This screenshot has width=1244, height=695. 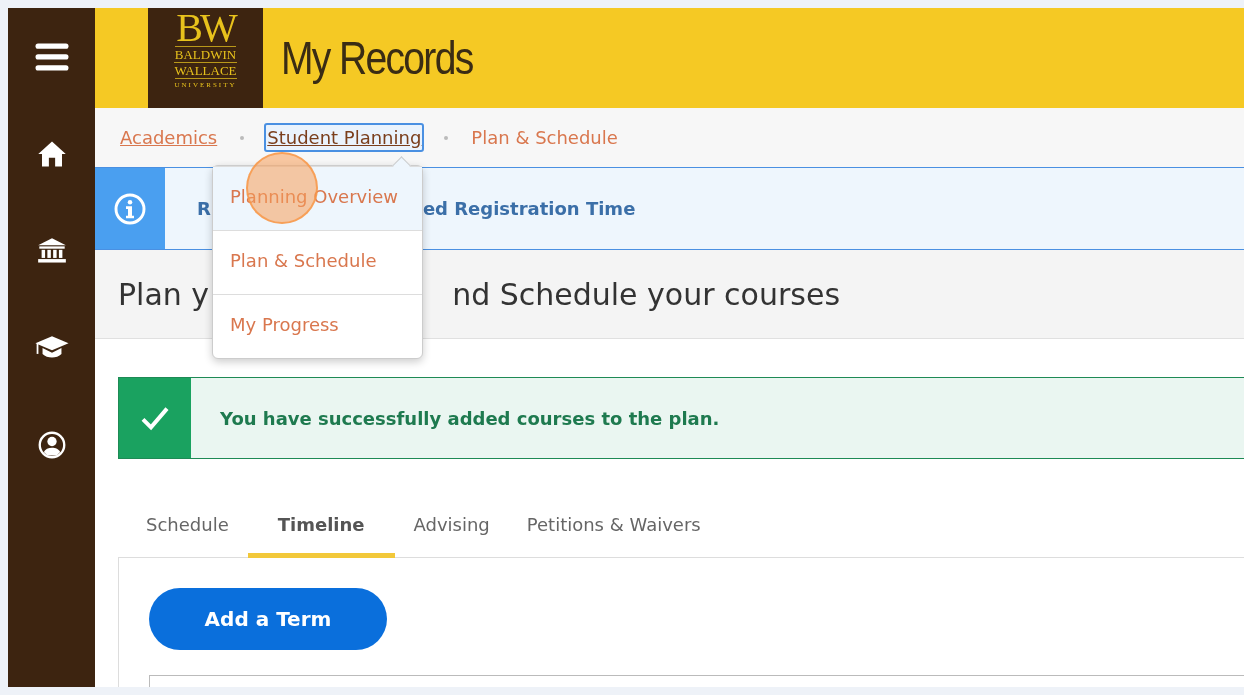 I want to click on tab: Advising, so click(x=451, y=529).